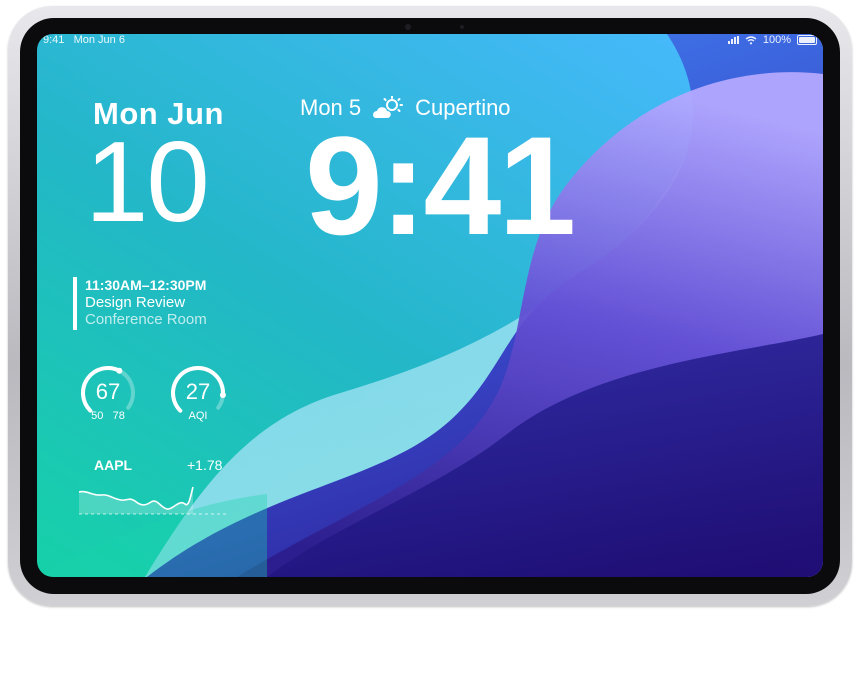  I want to click on stock-change: +1.78, so click(205, 465).